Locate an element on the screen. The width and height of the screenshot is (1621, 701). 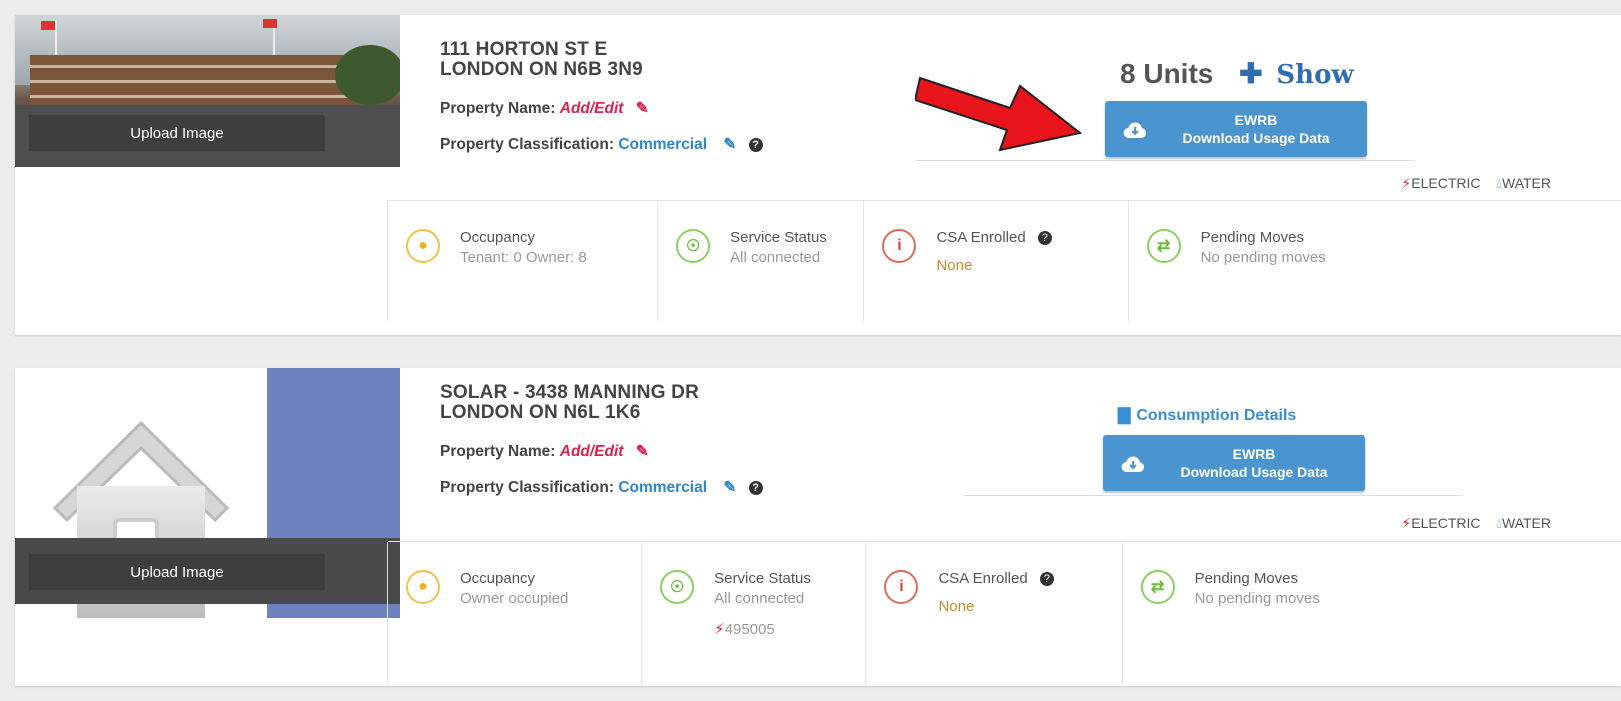
divider is located at coordinates (1213, 495).